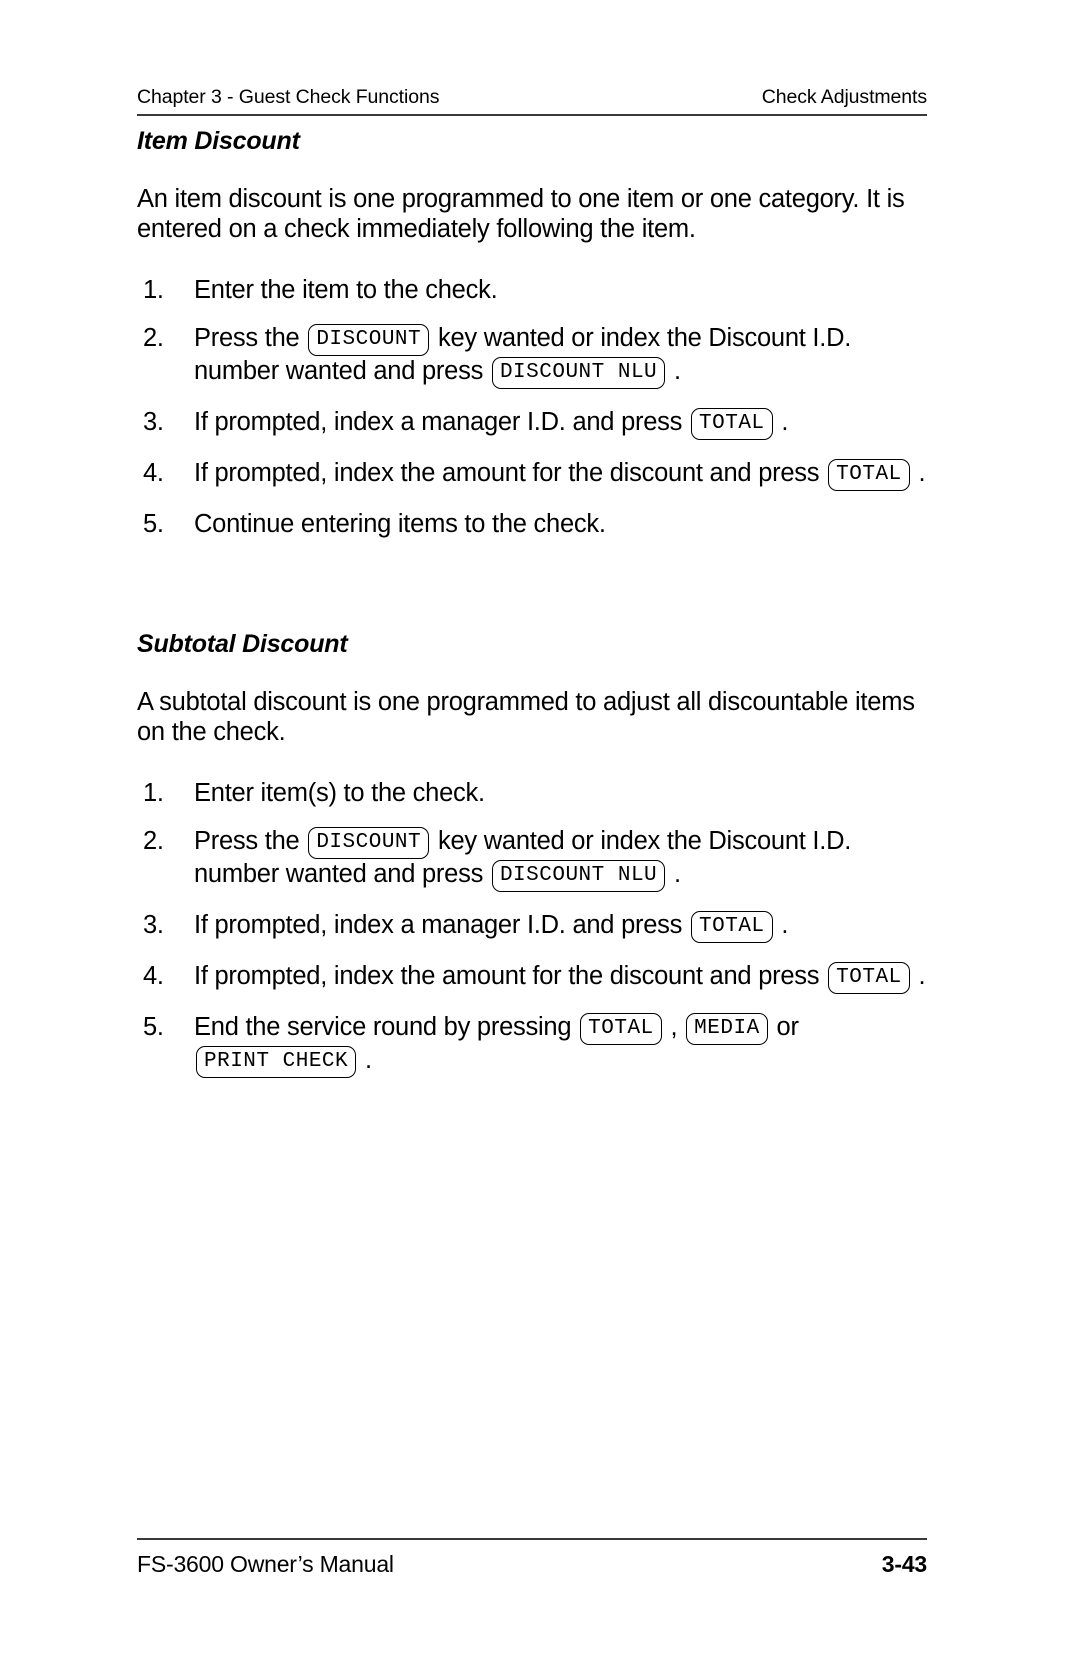  I want to click on procedure-step: 5. Continue entering items to the check., so click(534, 524).